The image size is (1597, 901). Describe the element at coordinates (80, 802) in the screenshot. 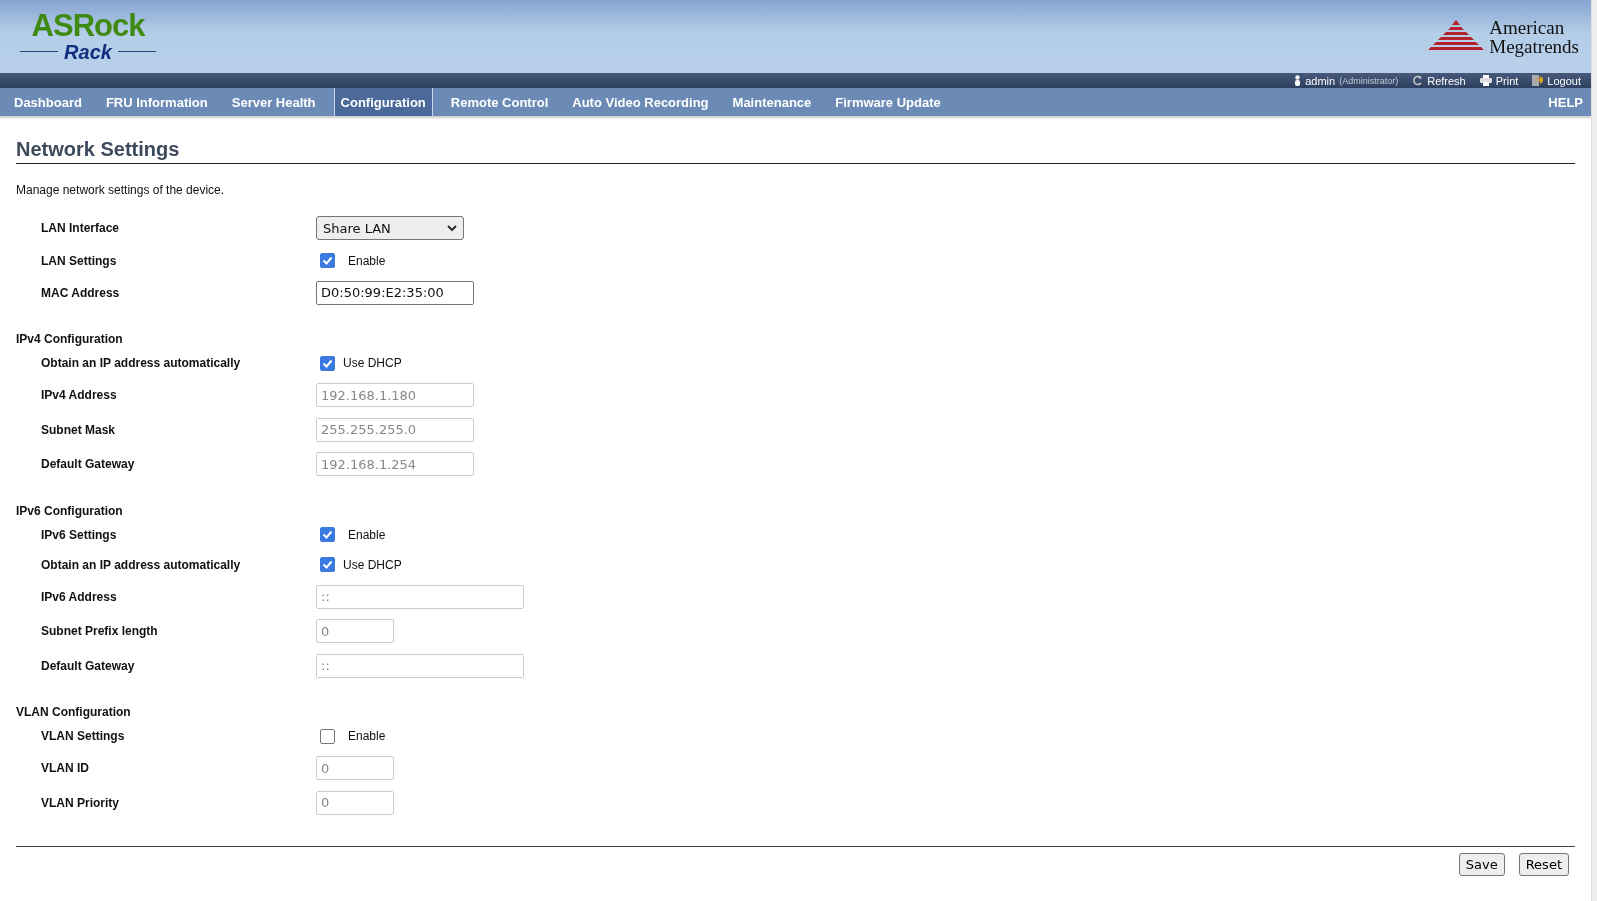

I see `field-label: VLAN Priority` at that location.